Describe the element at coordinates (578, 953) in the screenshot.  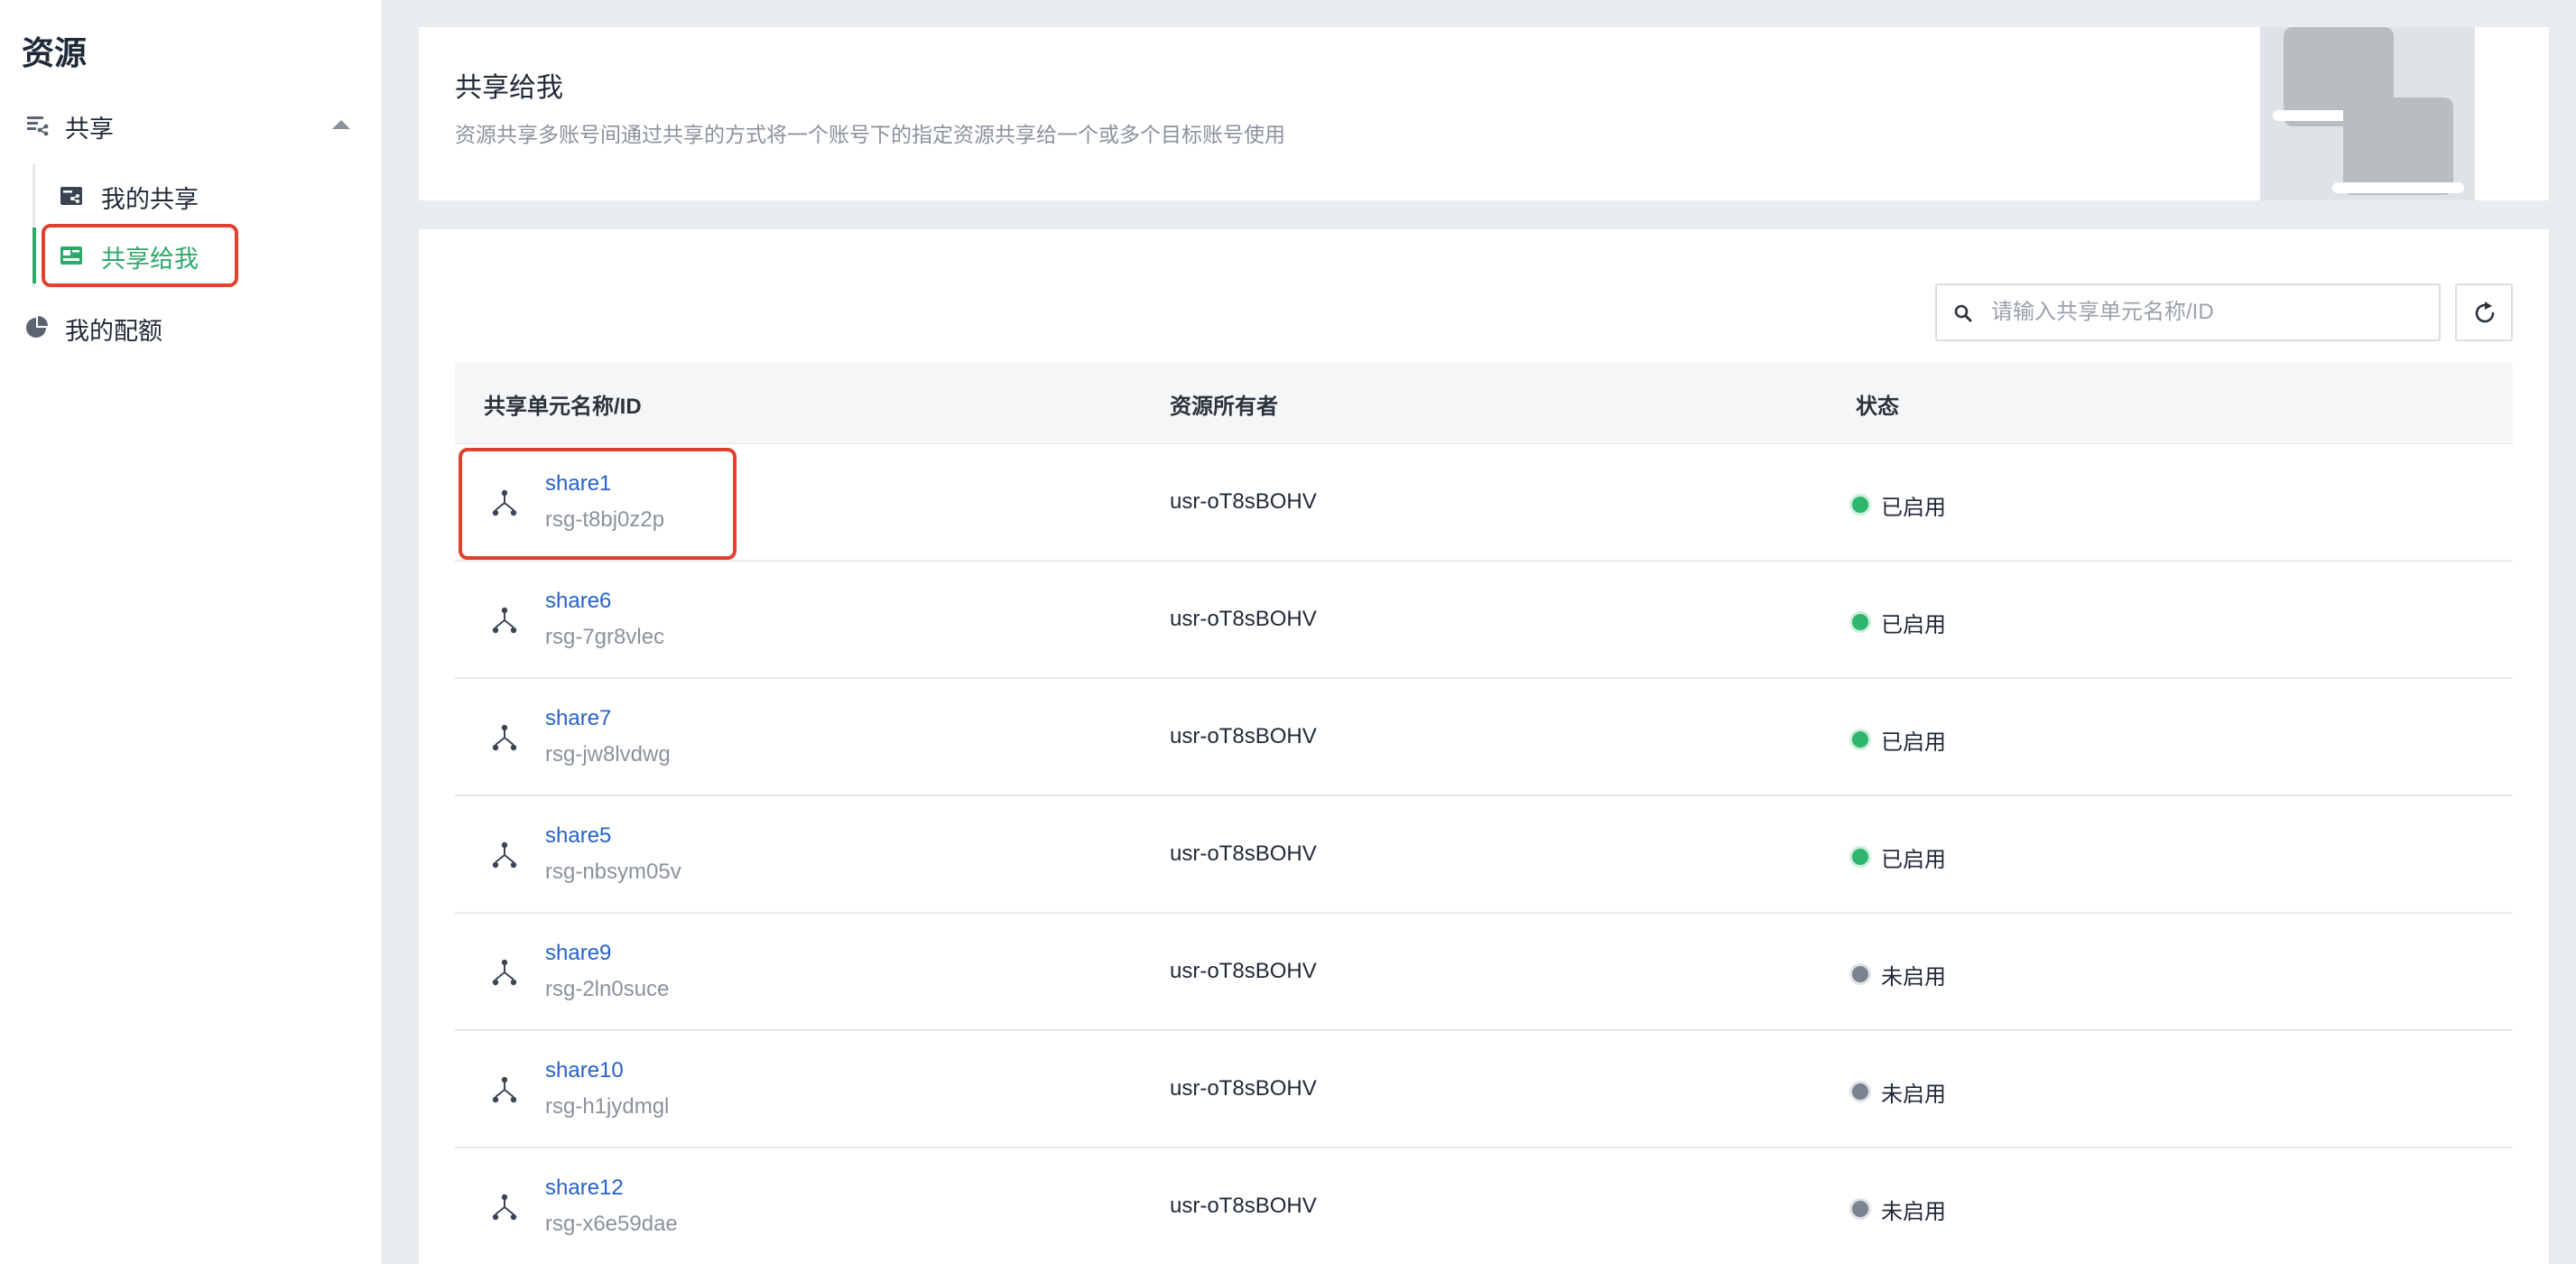
I see `share-name-link: share9` at that location.